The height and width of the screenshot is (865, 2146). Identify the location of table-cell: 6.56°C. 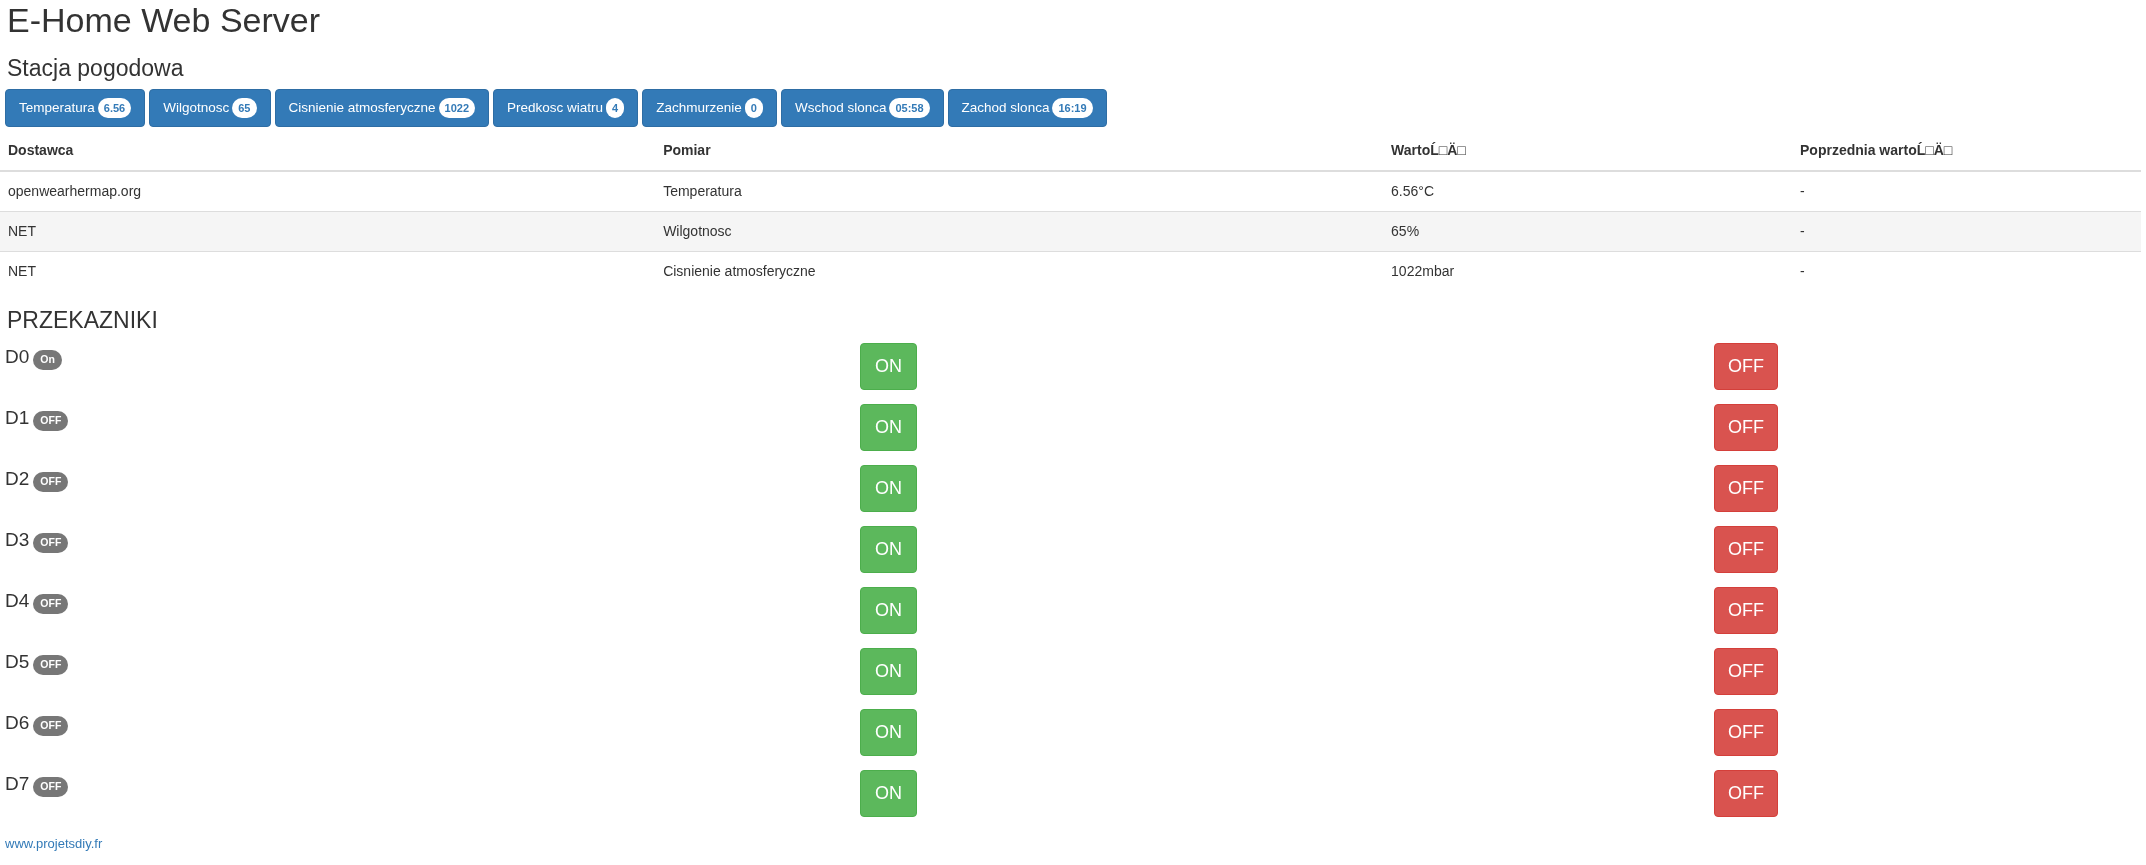
(1587, 191).